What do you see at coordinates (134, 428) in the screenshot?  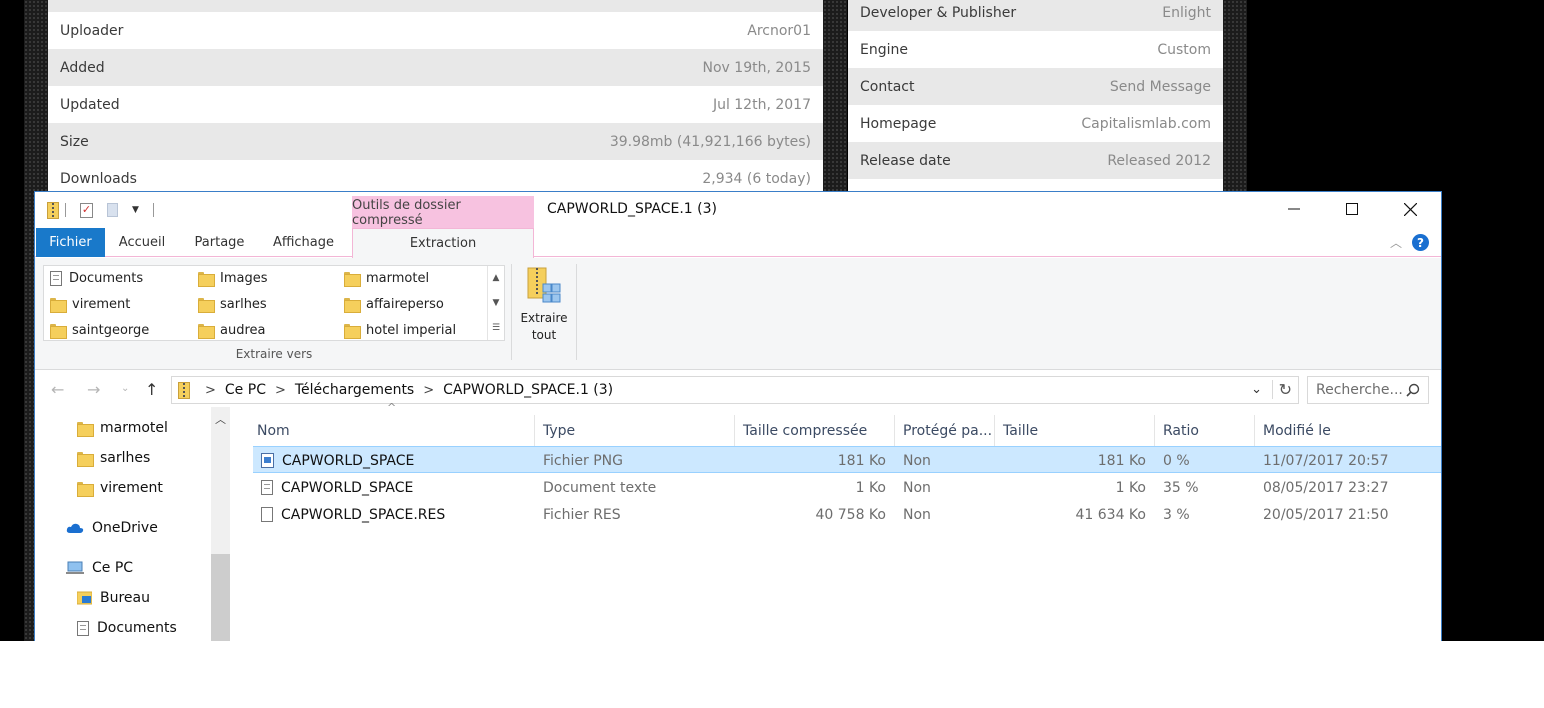 I see `nav-item-label: marmotel` at bounding box center [134, 428].